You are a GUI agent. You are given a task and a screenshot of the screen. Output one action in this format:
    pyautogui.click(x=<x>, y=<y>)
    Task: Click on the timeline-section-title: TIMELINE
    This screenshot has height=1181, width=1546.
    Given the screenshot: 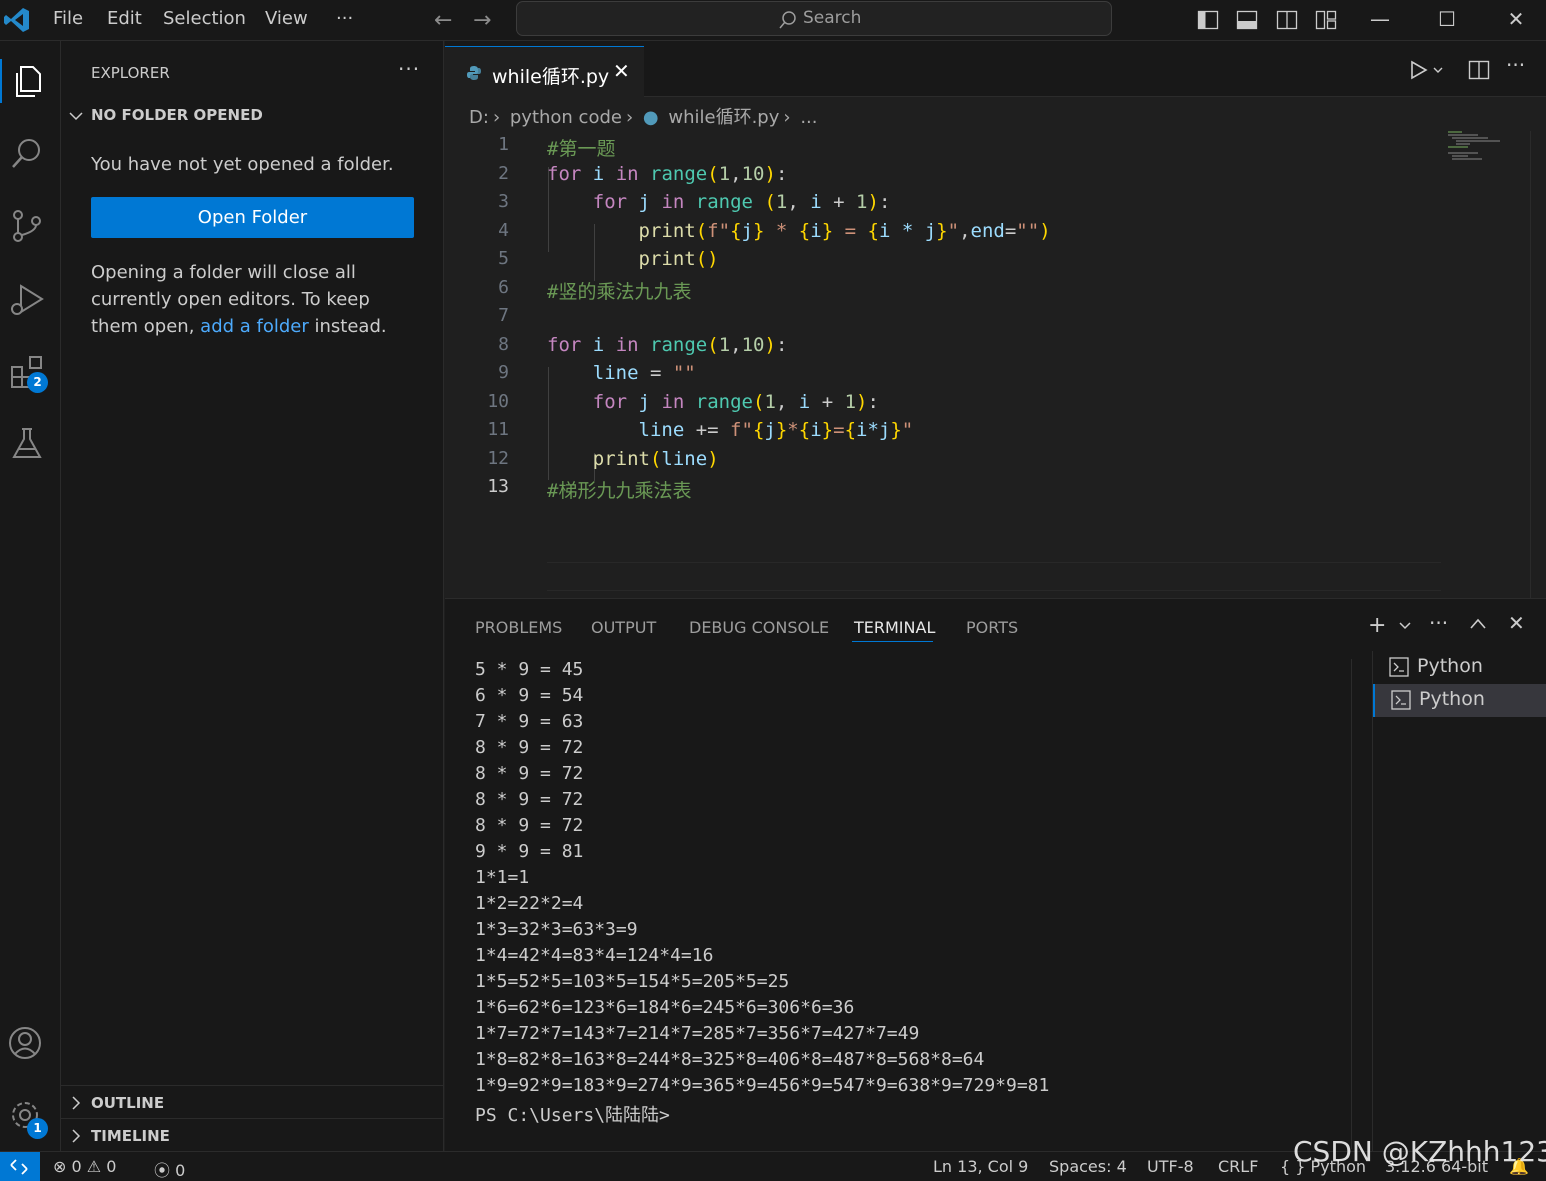 What is the action you would take?
    pyautogui.click(x=130, y=1136)
    